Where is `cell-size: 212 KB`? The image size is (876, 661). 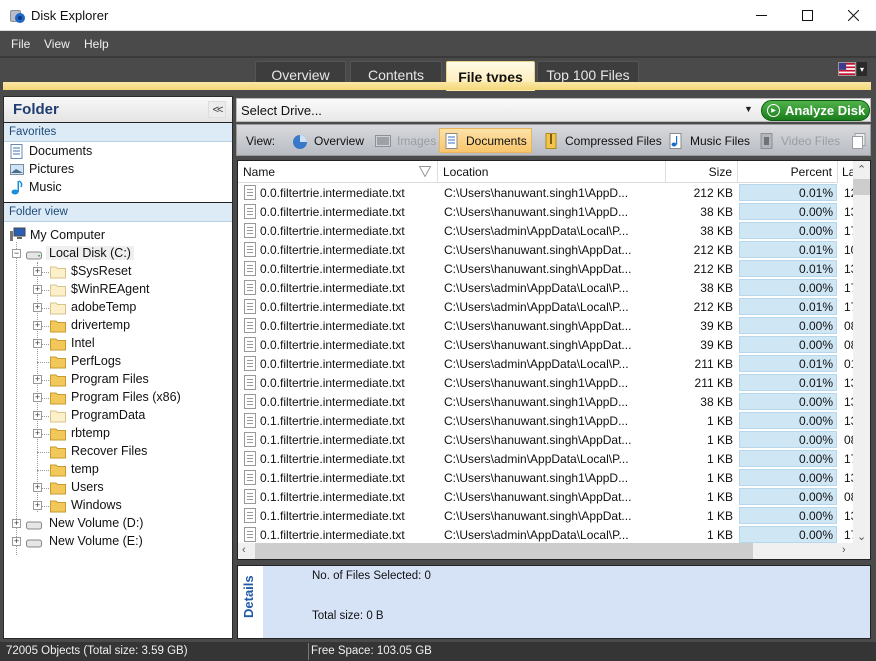
cell-size: 212 KB is located at coordinates (713, 307).